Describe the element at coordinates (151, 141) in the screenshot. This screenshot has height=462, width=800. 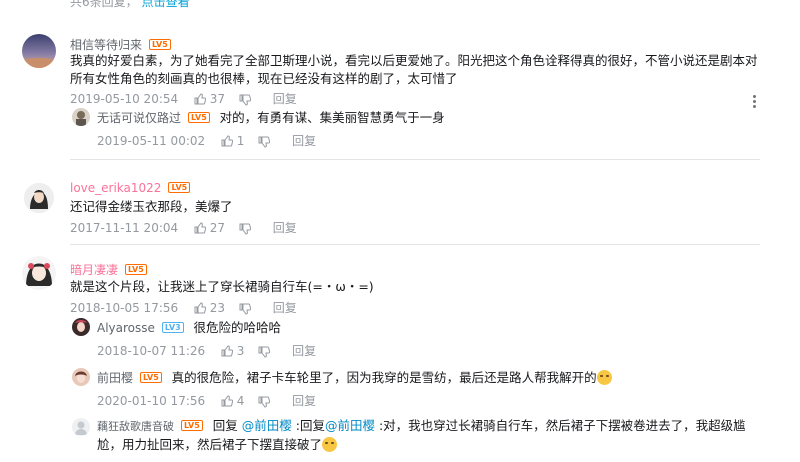
I see `timestamp: 2019-05-11 00:02` at that location.